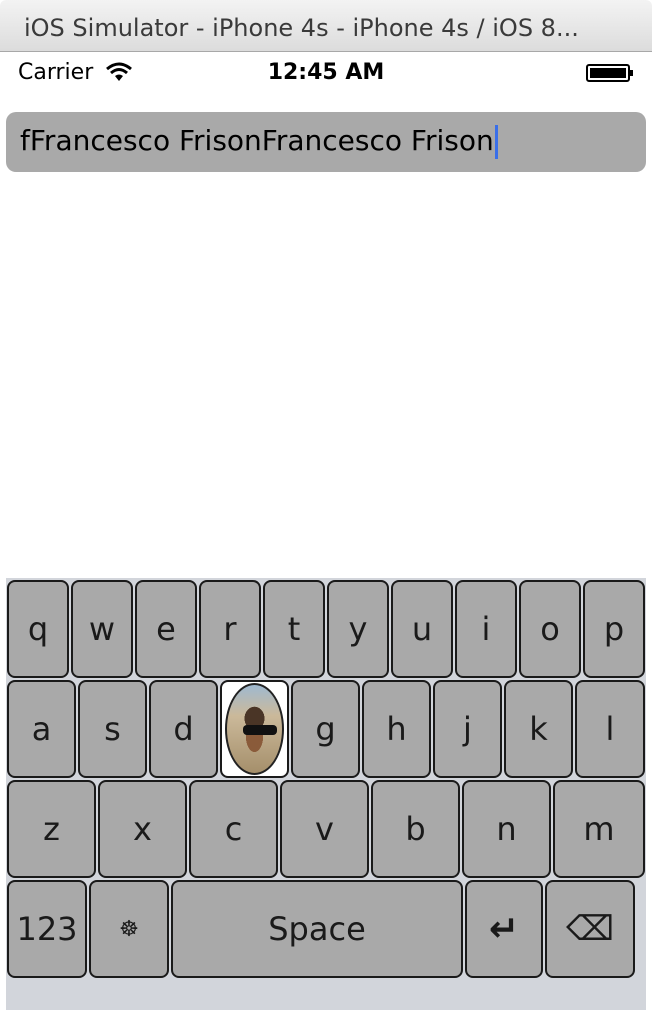  I want to click on status-bar: Carrier 12:45 AM, so click(326, 72).